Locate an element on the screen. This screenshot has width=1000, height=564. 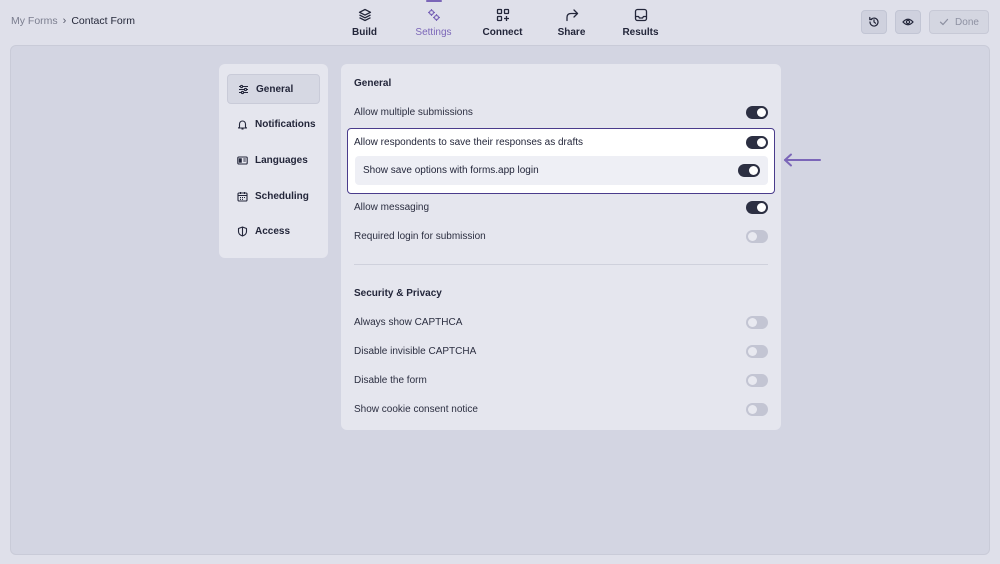
tab-build-label: Build is located at coordinates (364, 32).